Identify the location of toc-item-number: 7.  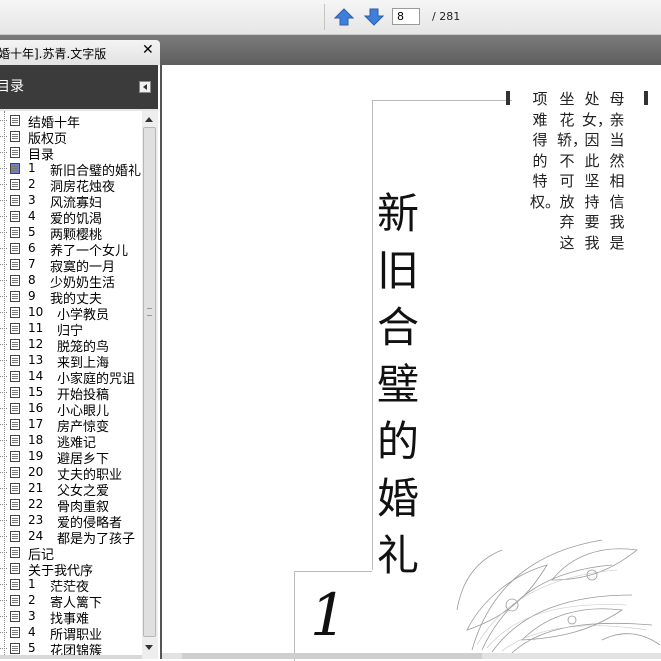
(32, 264).